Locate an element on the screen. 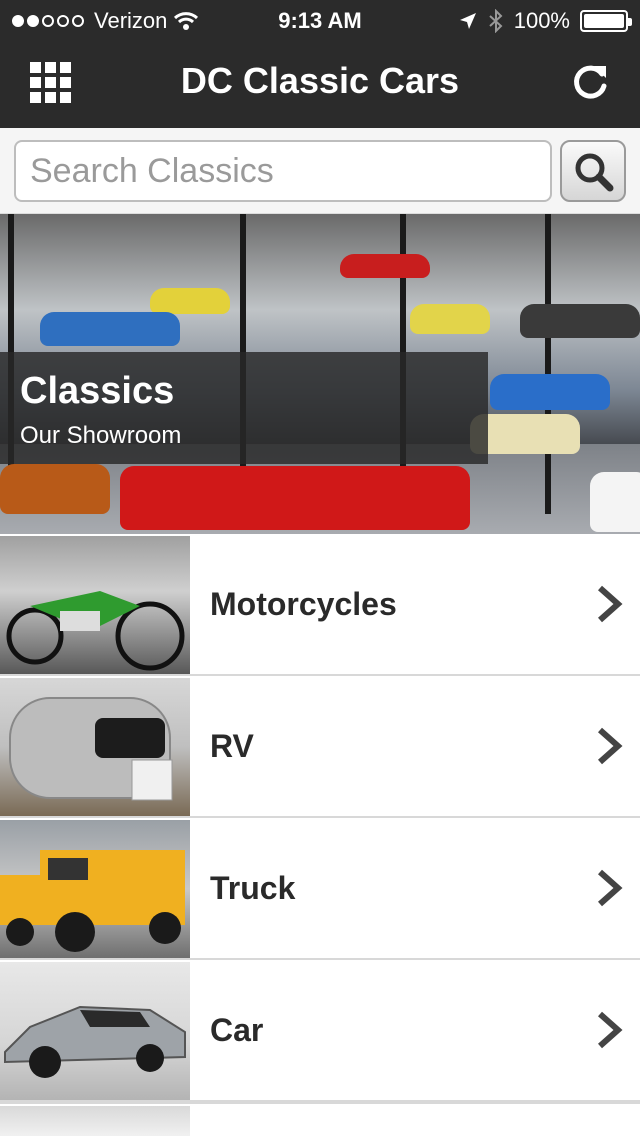 The width and height of the screenshot is (640, 1136). search-input is located at coordinates (283, 171).